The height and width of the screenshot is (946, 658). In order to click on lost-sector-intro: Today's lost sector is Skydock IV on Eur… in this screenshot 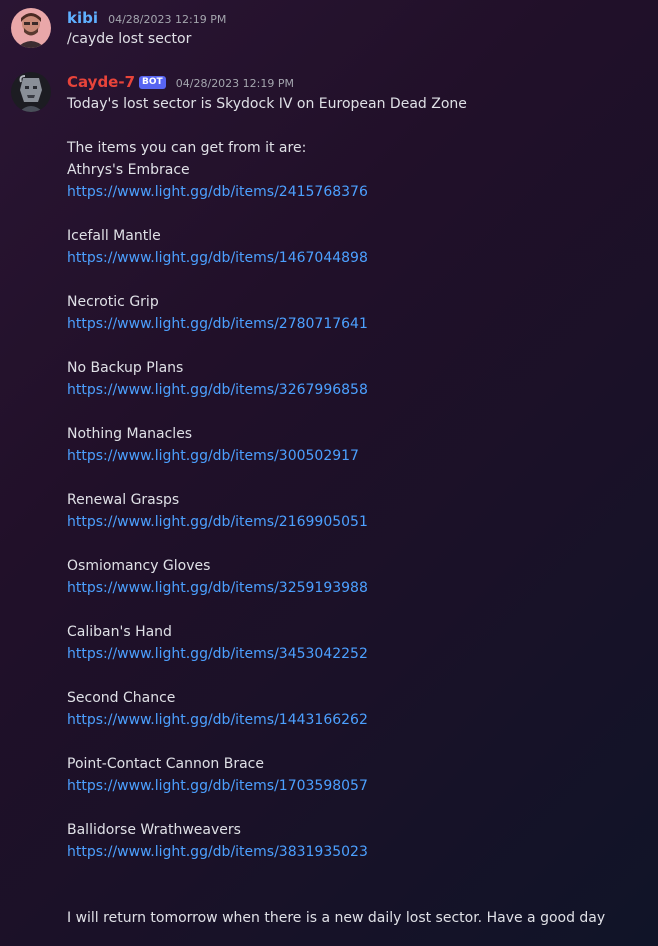, I will do `click(267, 104)`.